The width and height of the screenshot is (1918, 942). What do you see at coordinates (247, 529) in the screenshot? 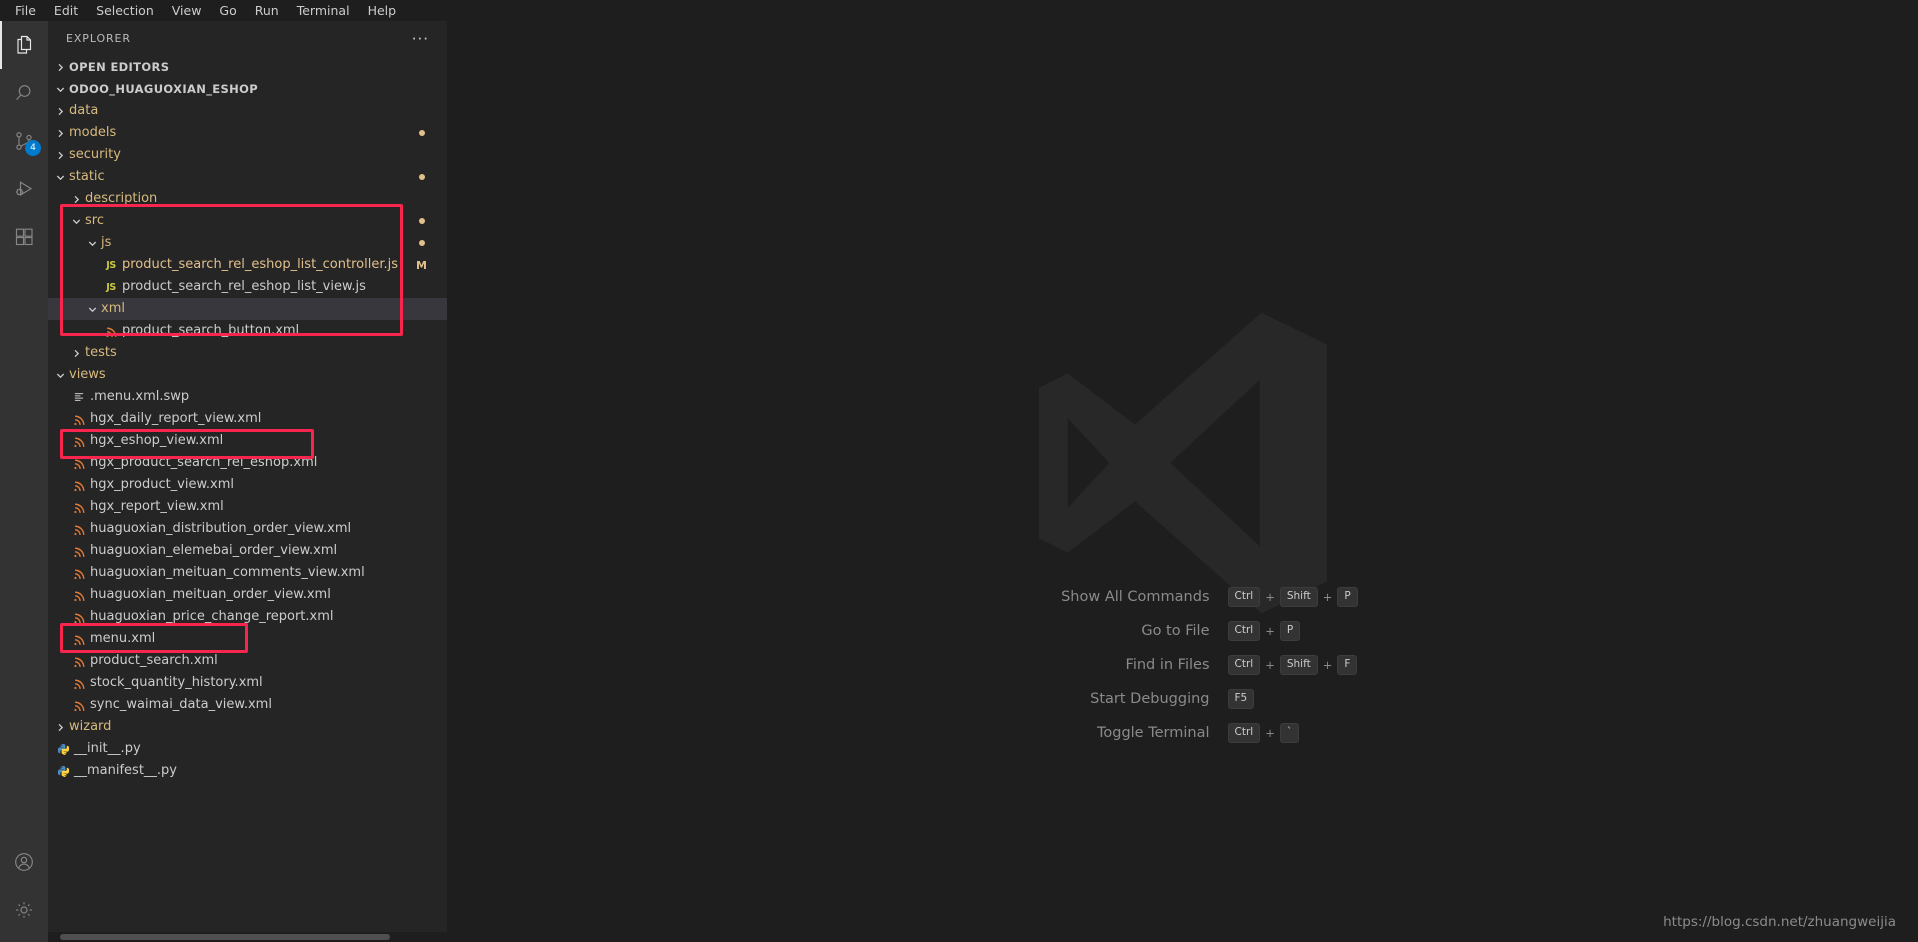
I see `tree-file-row: huaguoxian_distribution_order_view.xml` at bounding box center [247, 529].